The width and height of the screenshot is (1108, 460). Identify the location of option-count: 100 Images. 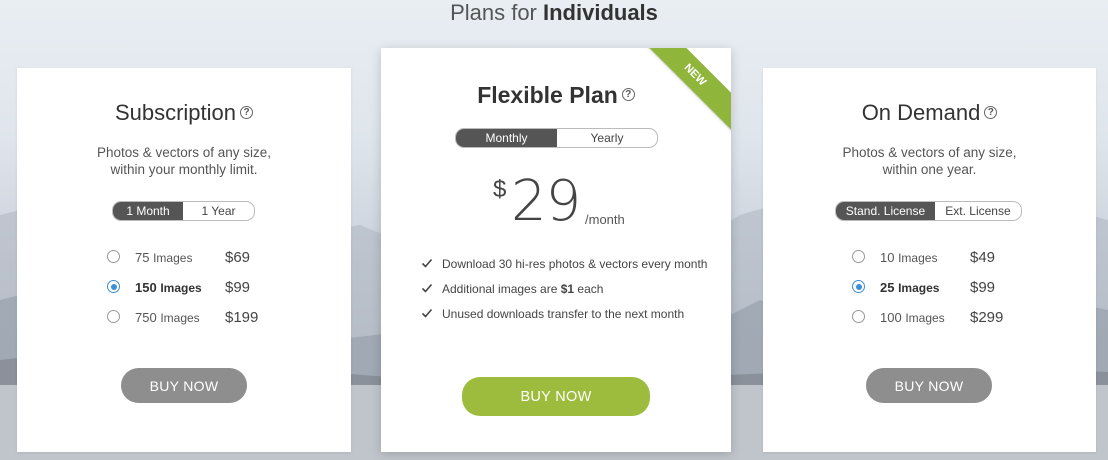
(912, 317).